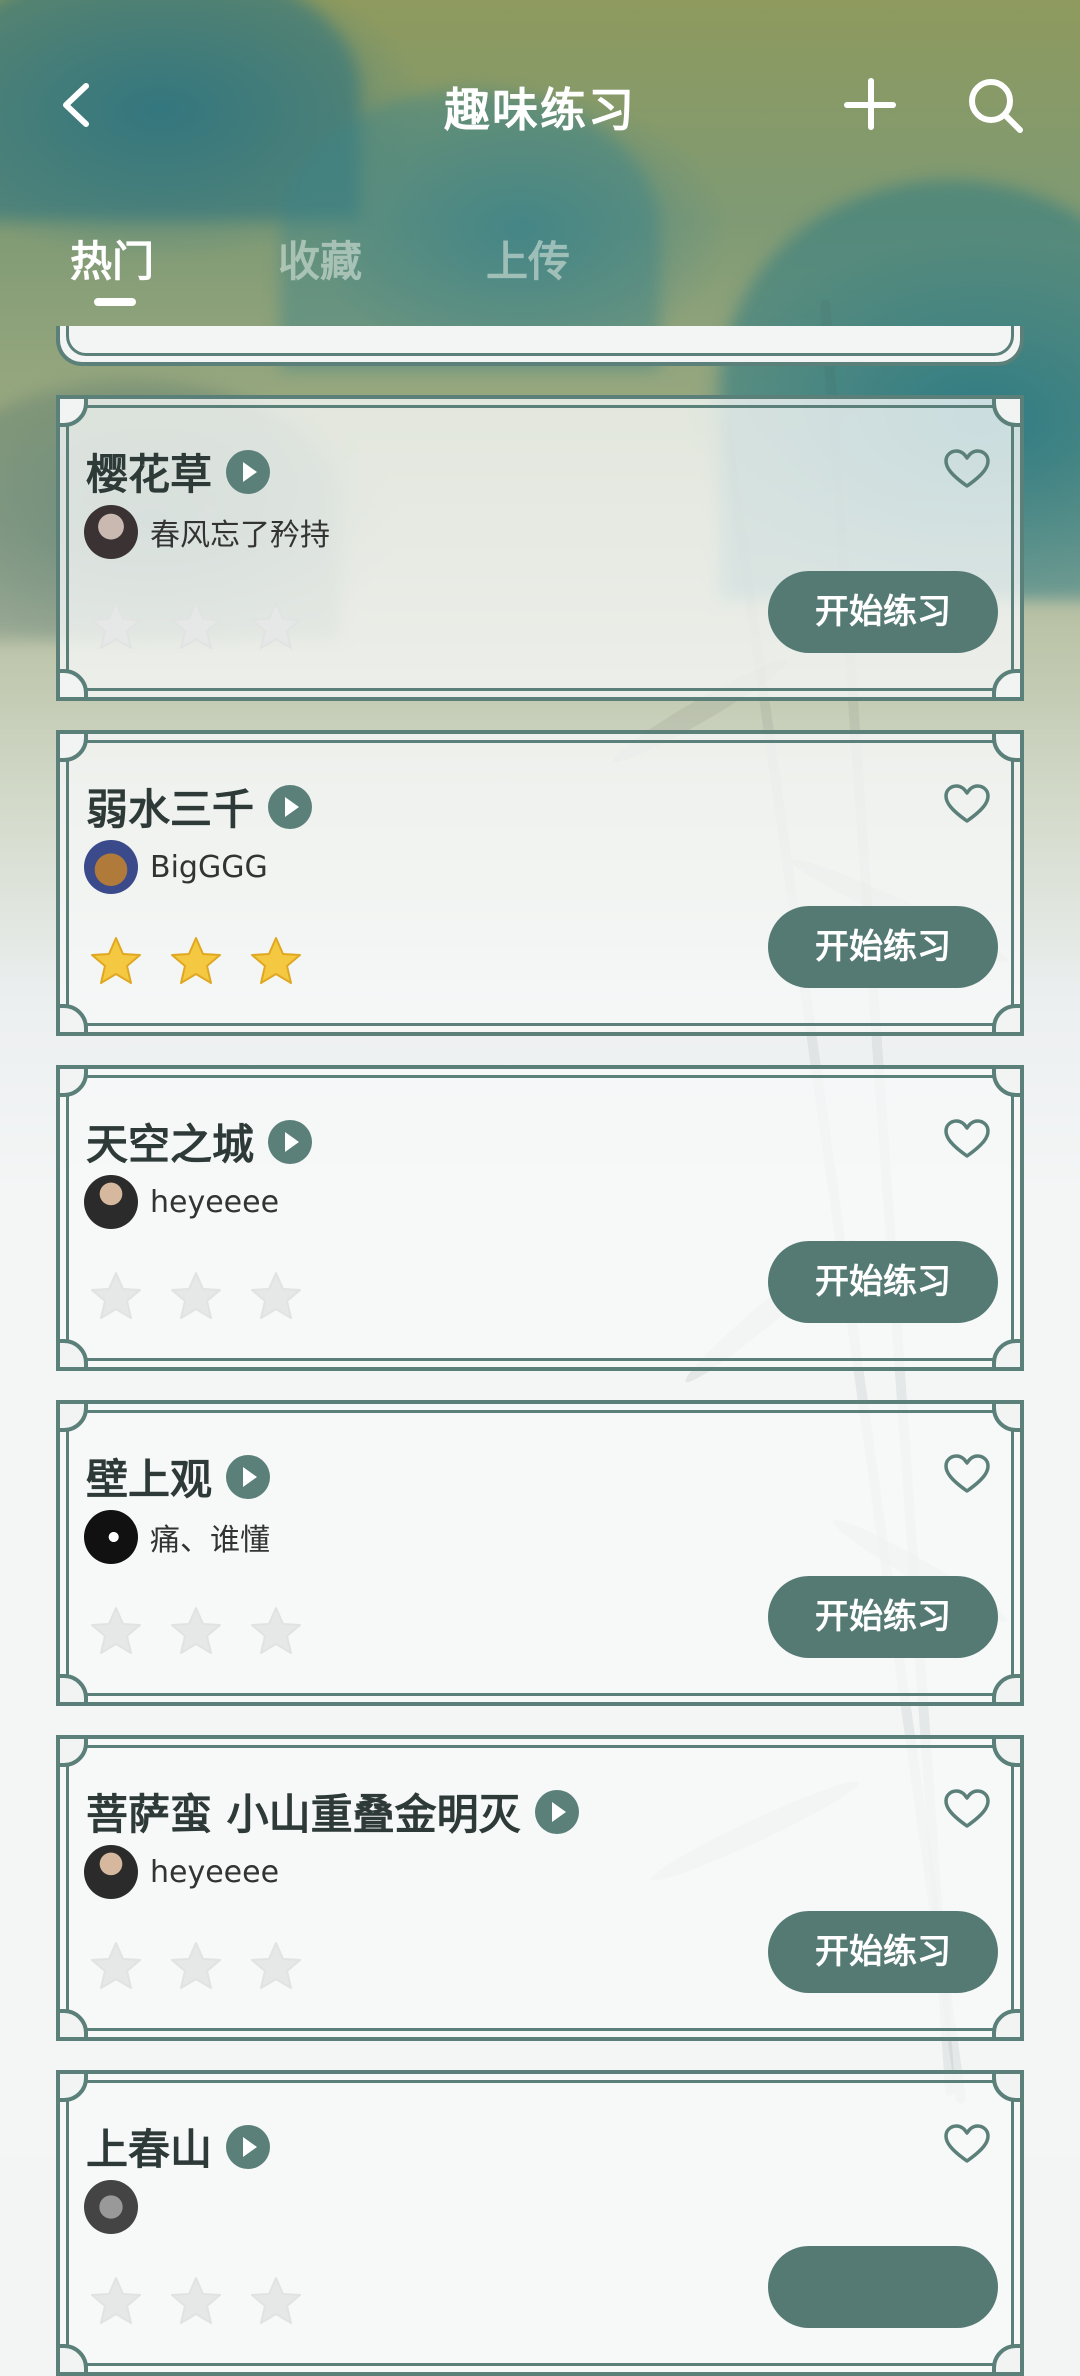  I want to click on search-icon, so click(996, 106).